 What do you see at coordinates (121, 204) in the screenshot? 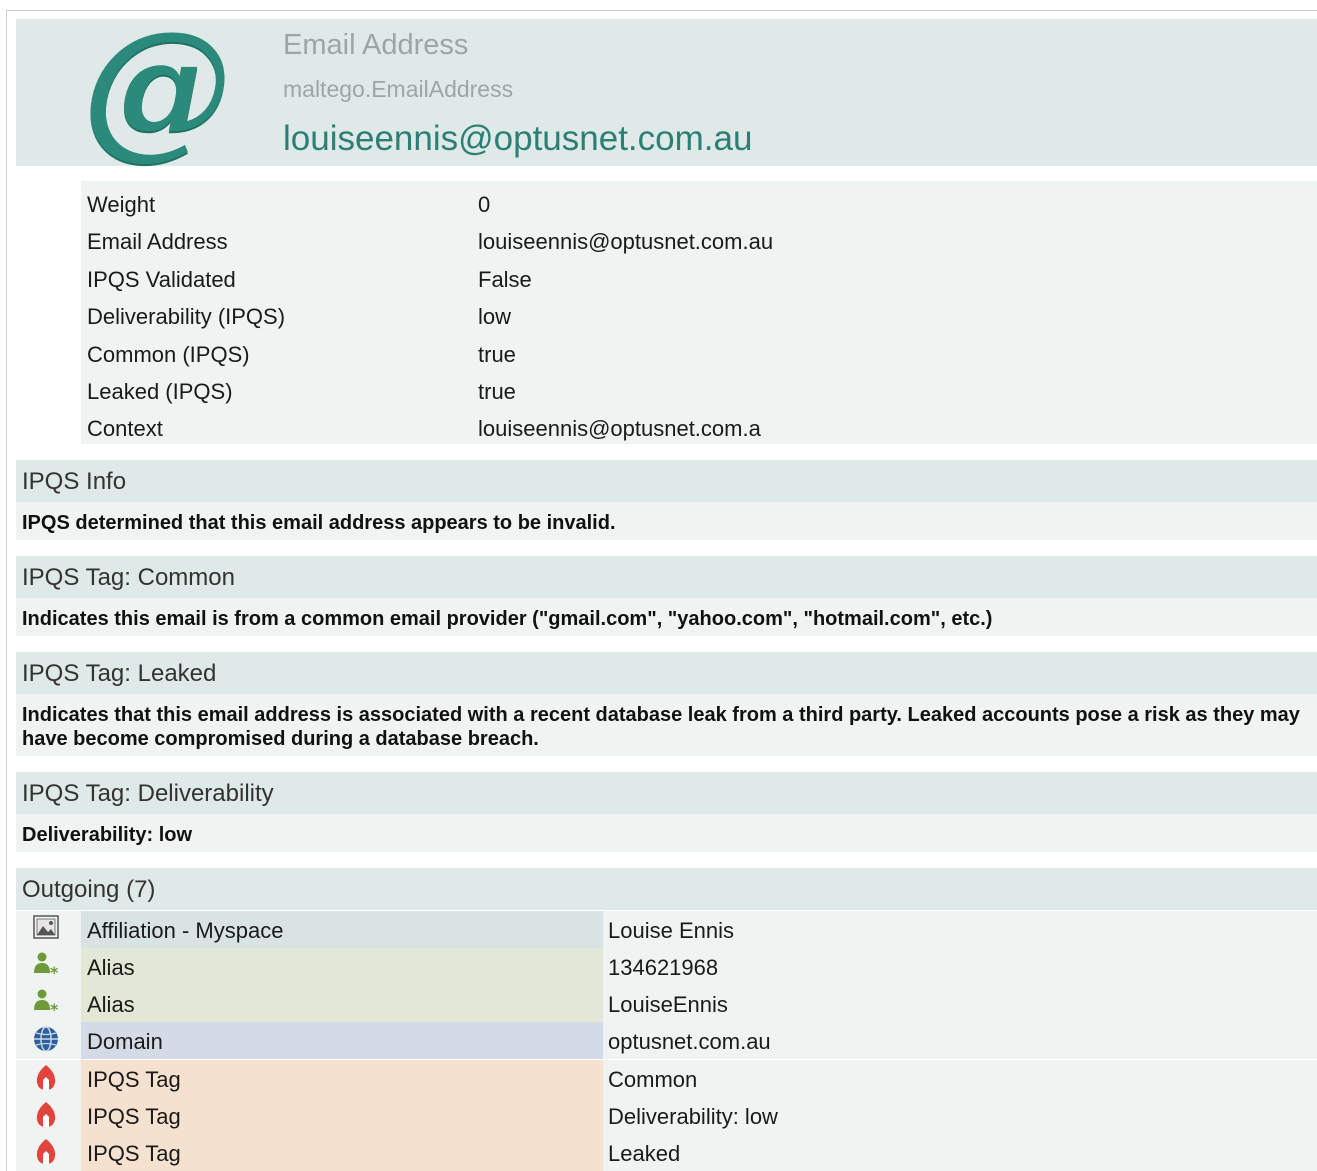
I see `property-name: Weight` at bounding box center [121, 204].